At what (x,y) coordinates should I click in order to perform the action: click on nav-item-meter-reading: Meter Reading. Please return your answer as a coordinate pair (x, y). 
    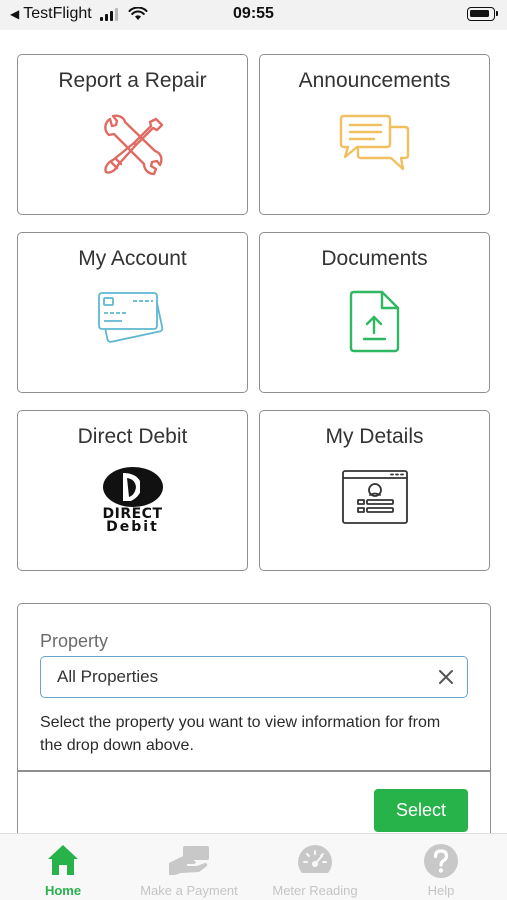
    Looking at the image, I should click on (315, 867).